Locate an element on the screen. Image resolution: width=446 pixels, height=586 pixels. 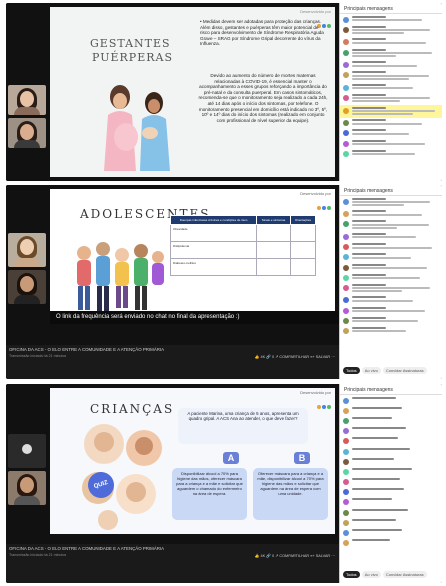
table-row: Dislipidemia is located at coordinates (243, 250).